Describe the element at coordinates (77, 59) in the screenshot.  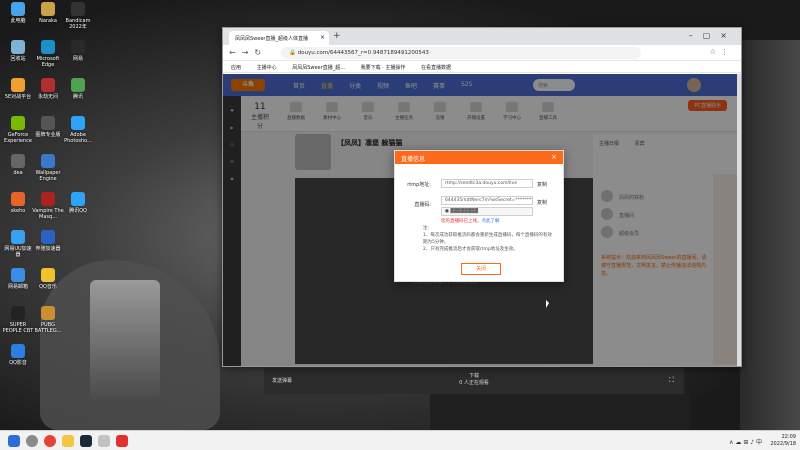
I see `desktop-icon-label: 网易` at that location.